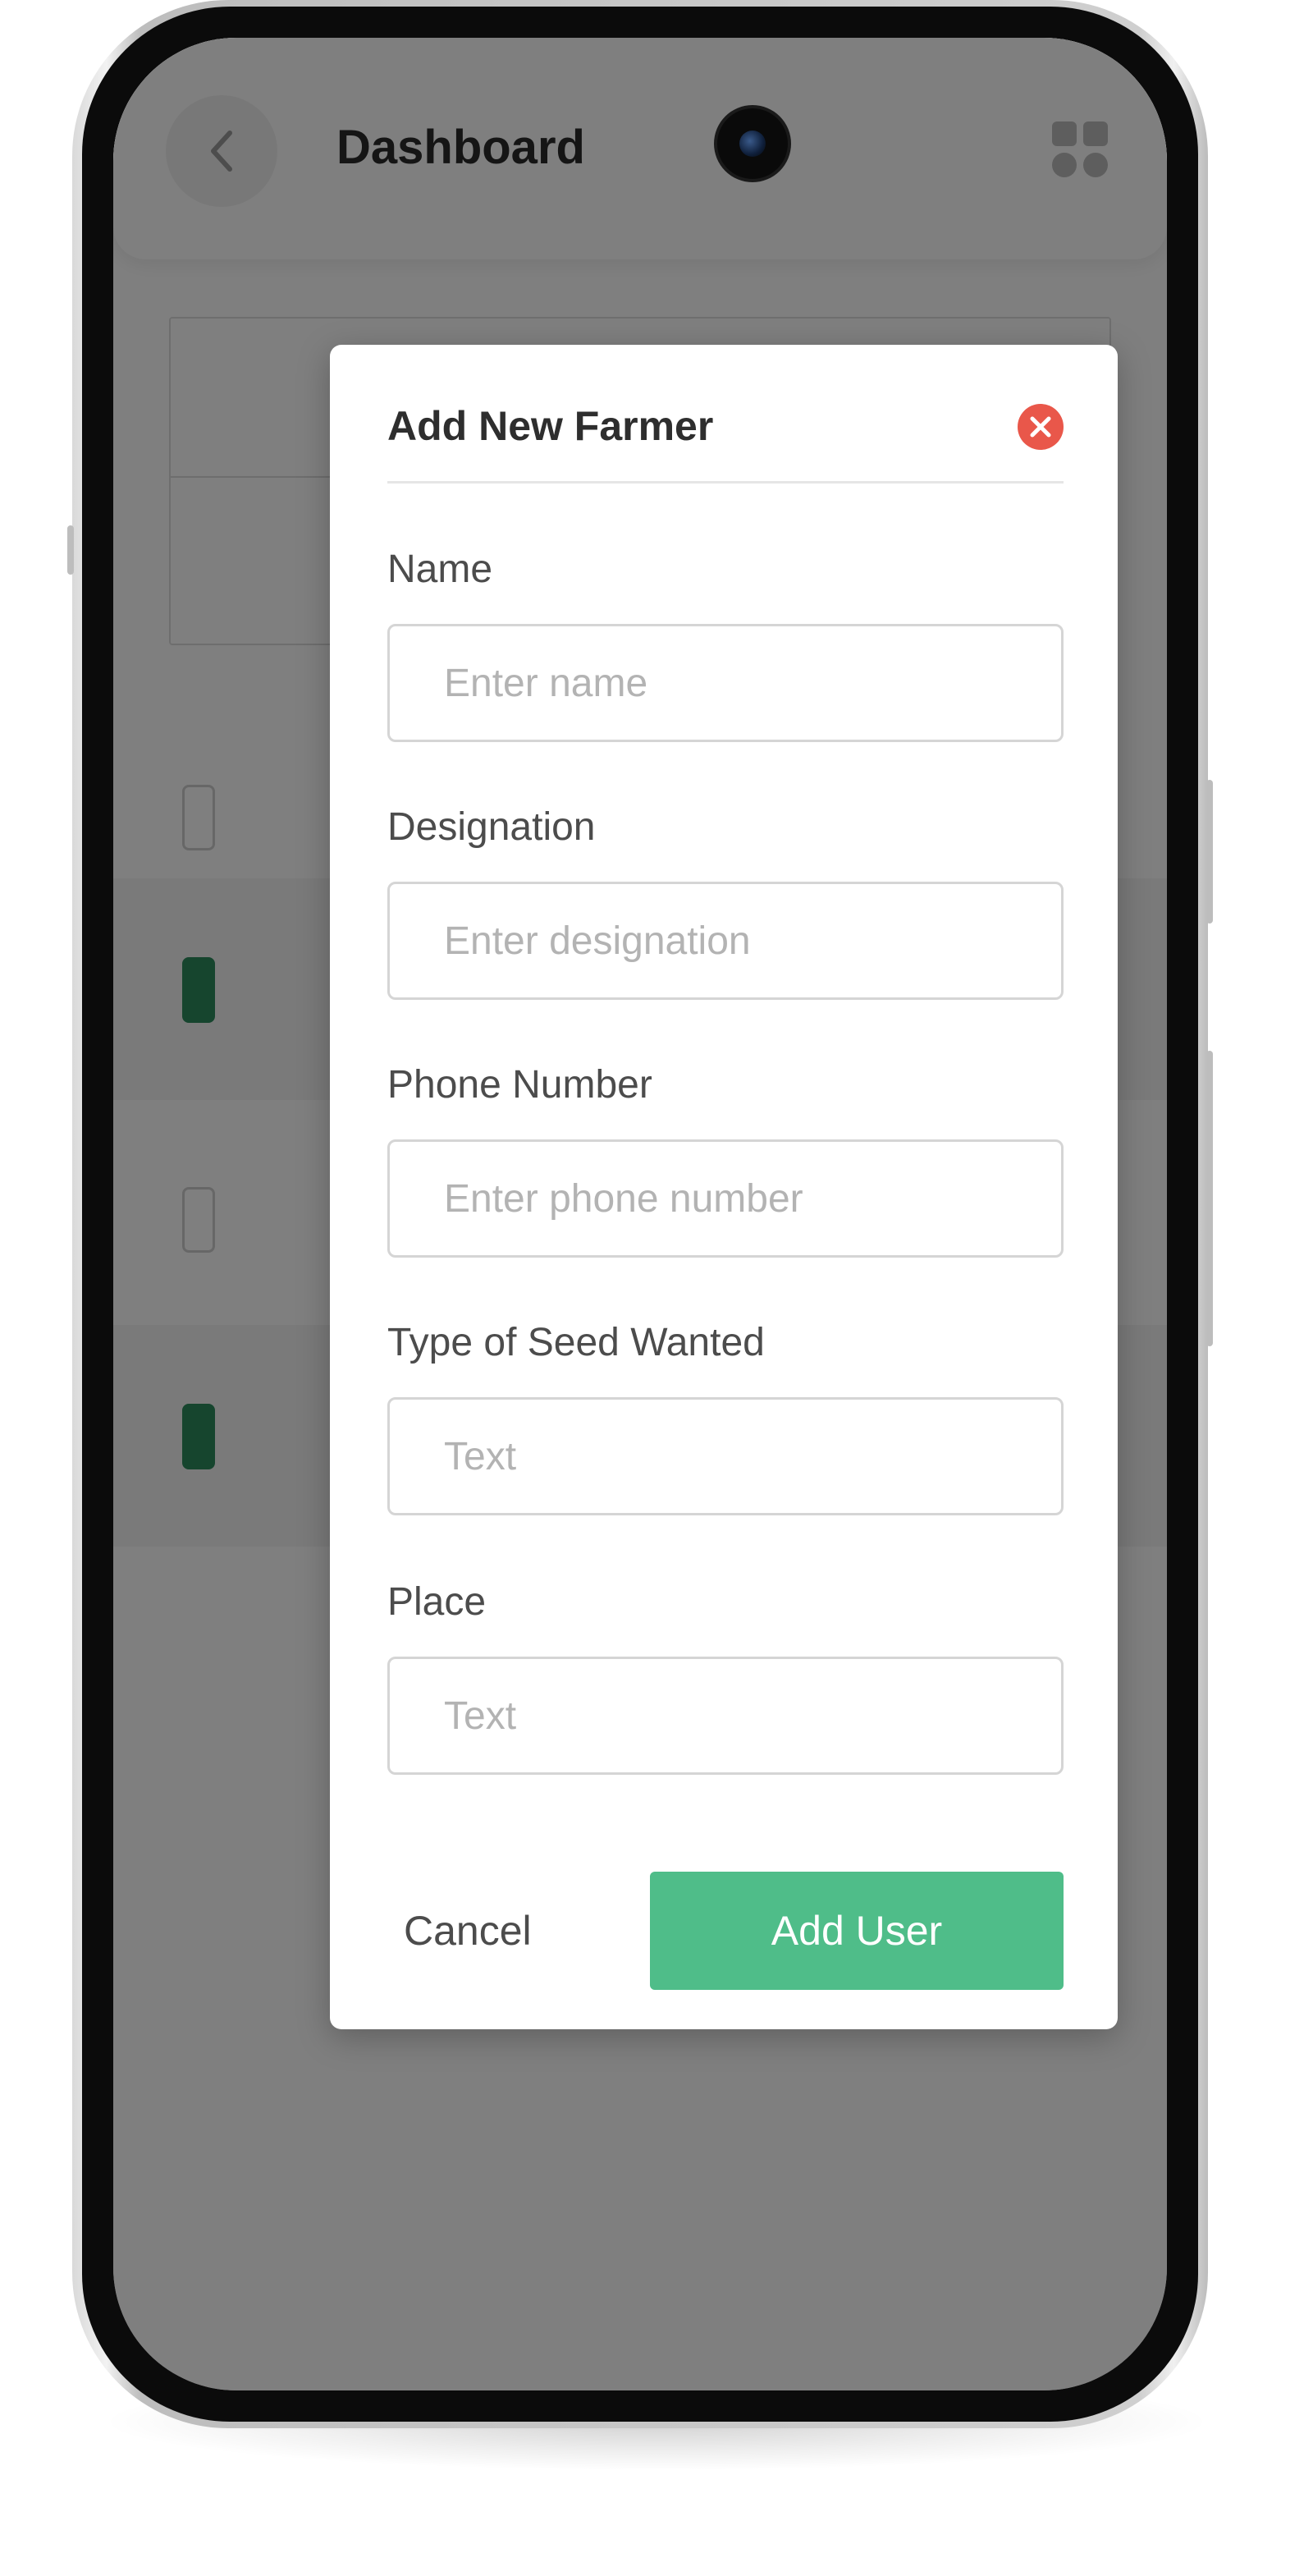 Image resolution: width=1313 pixels, height=2576 pixels. Describe the element at coordinates (725, 1716) in the screenshot. I see `place-input` at that location.